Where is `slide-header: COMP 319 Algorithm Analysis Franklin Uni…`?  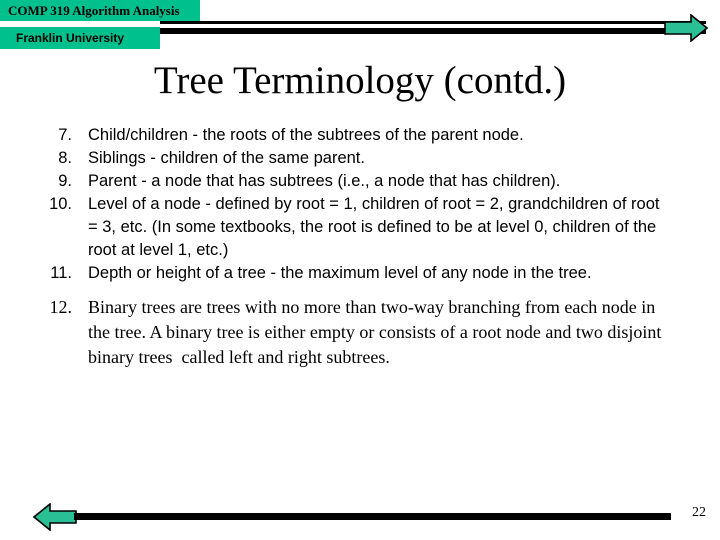
slide-header: COMP 319 Algorithm Analysis Franklin Uni… is located at coordinates (360, 27).